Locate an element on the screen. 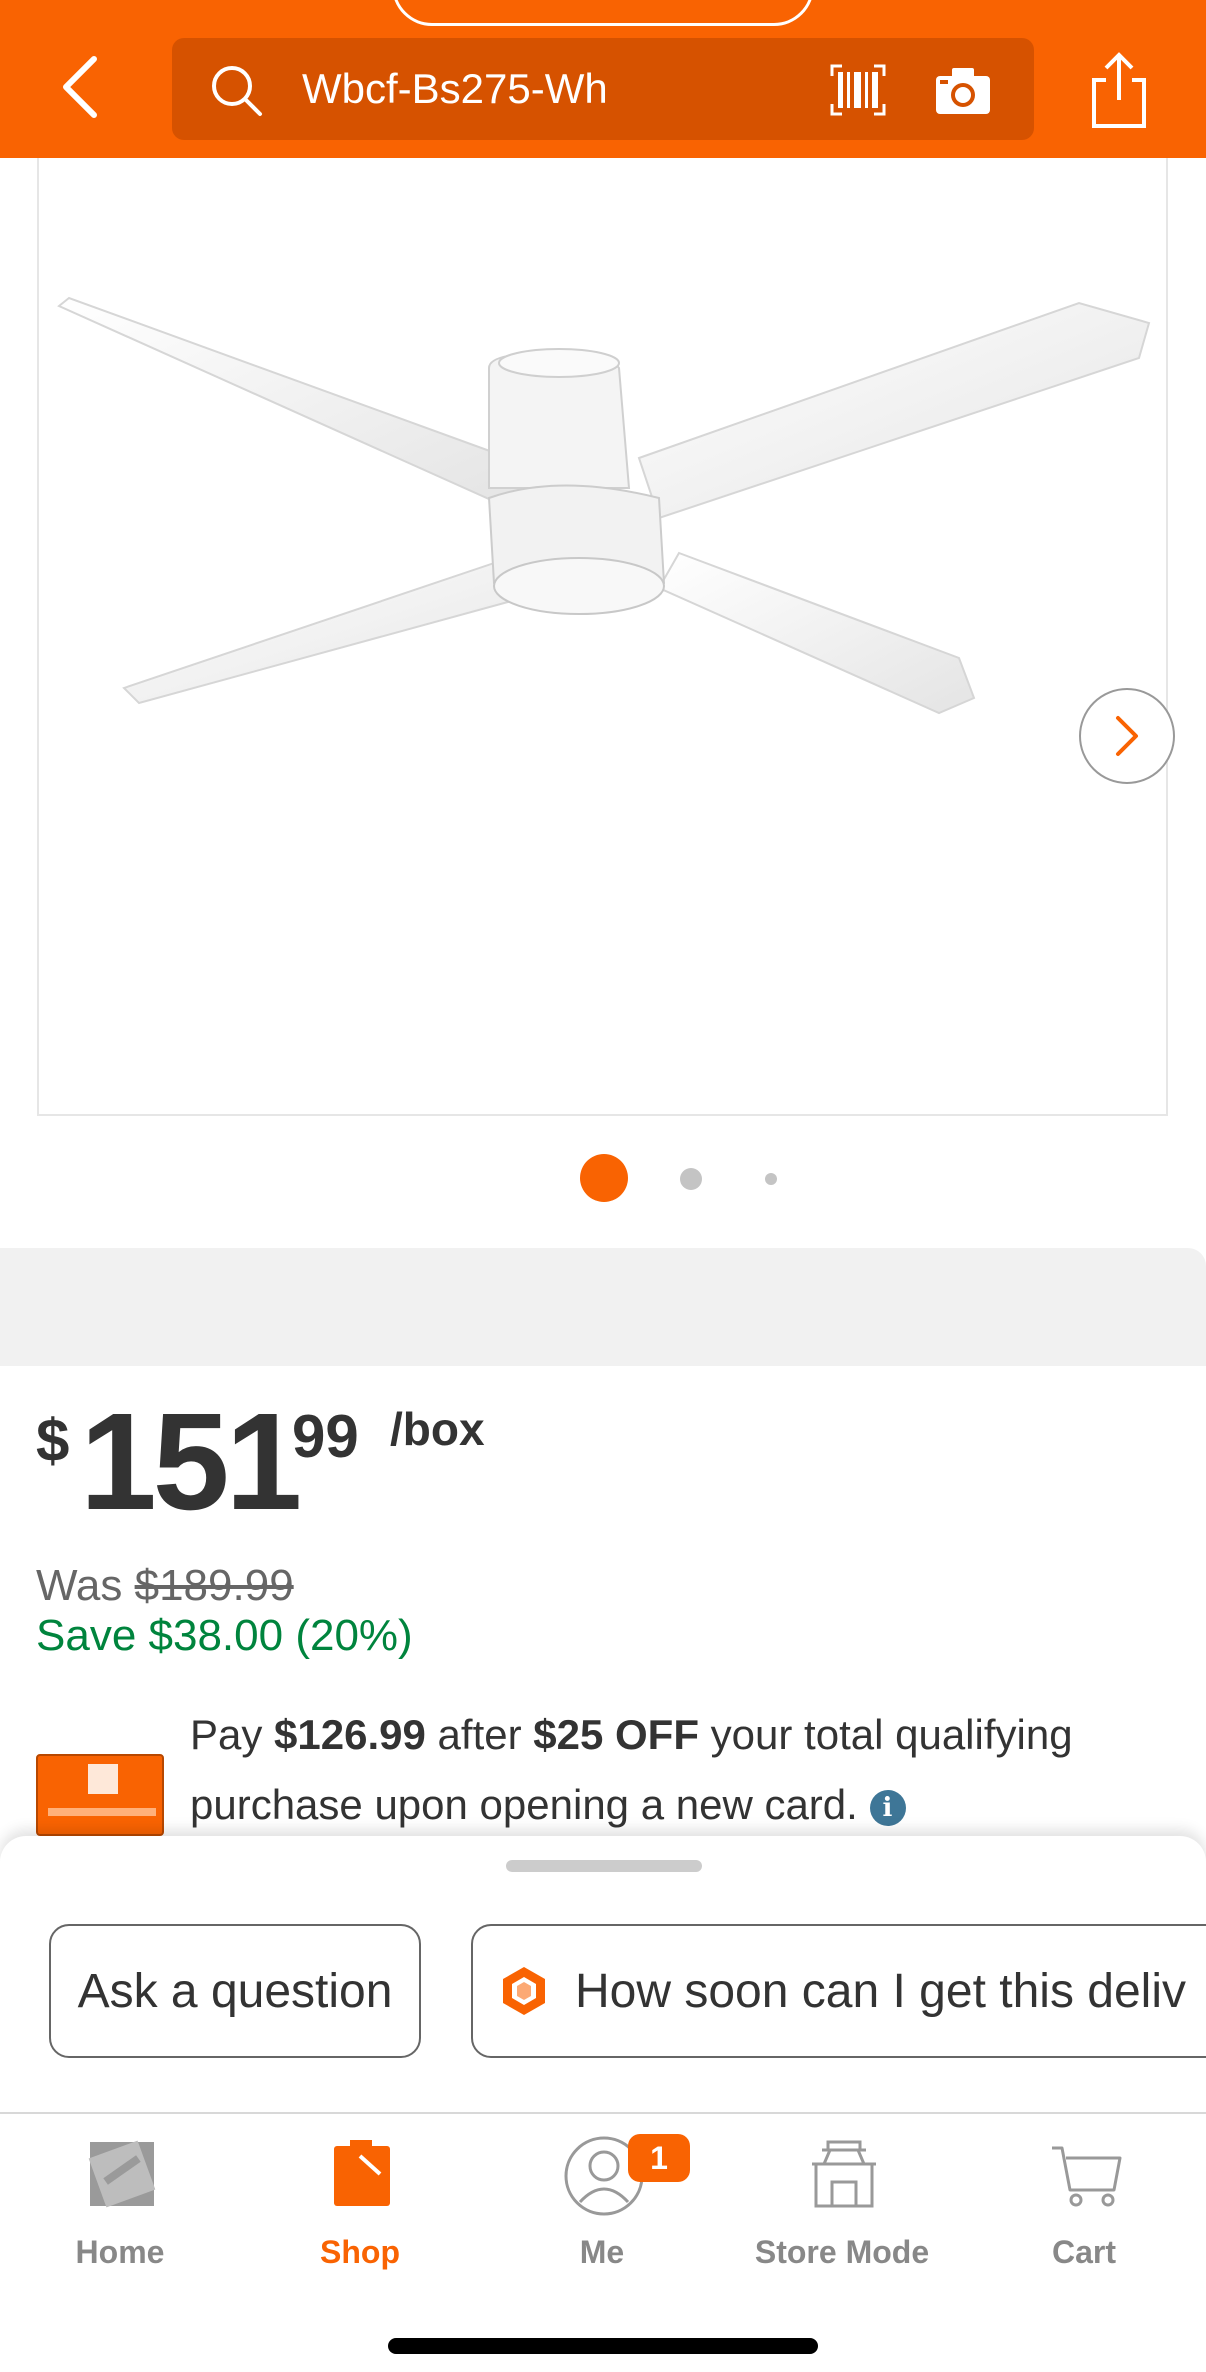  tab-label: Home is located at coordinates (120, 2252).